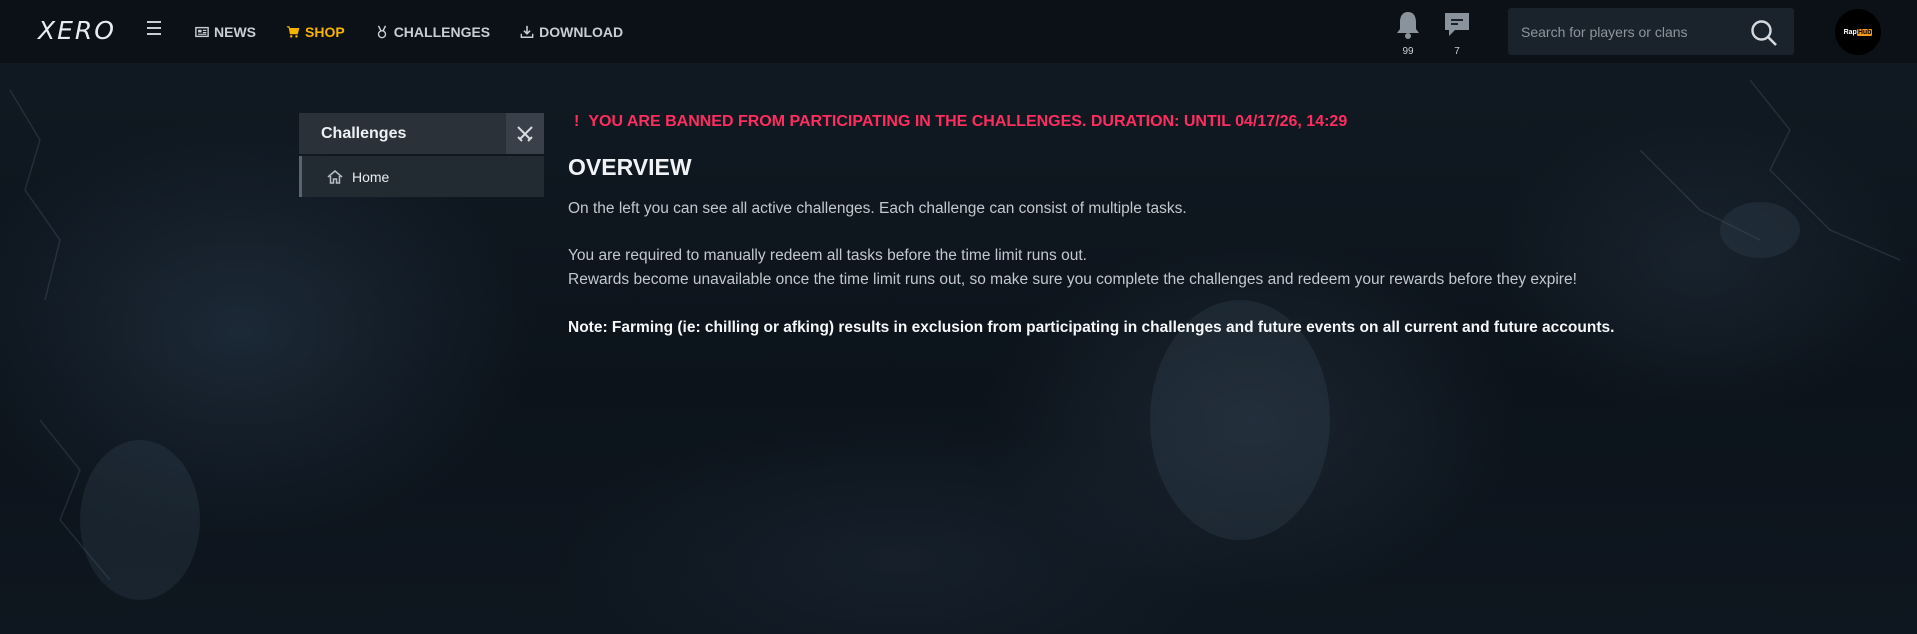  Describe the element at coordinates (381, 31) in the screenshot. I see `medal-icon` at that location.